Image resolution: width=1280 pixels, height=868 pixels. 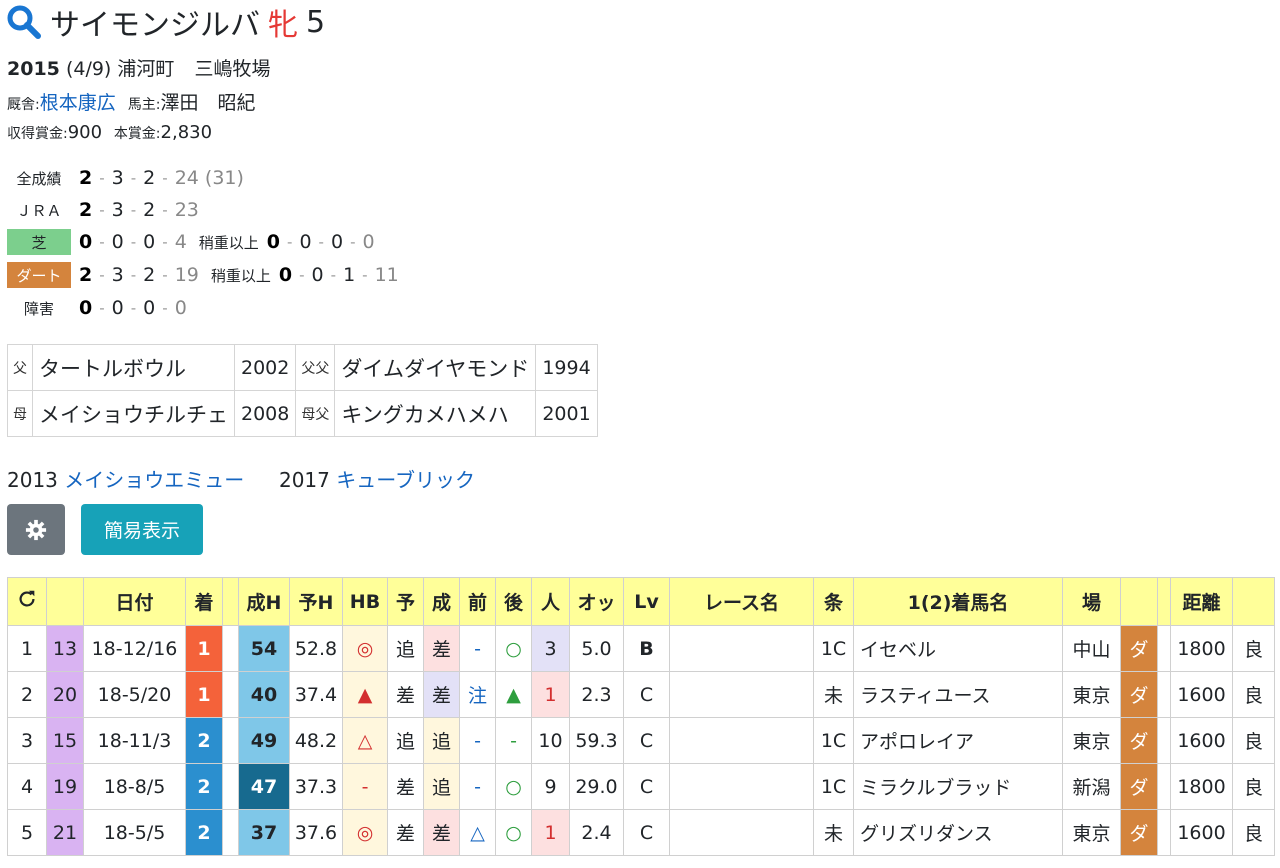 I want to click on settings-button, so click(x=36, y=529).